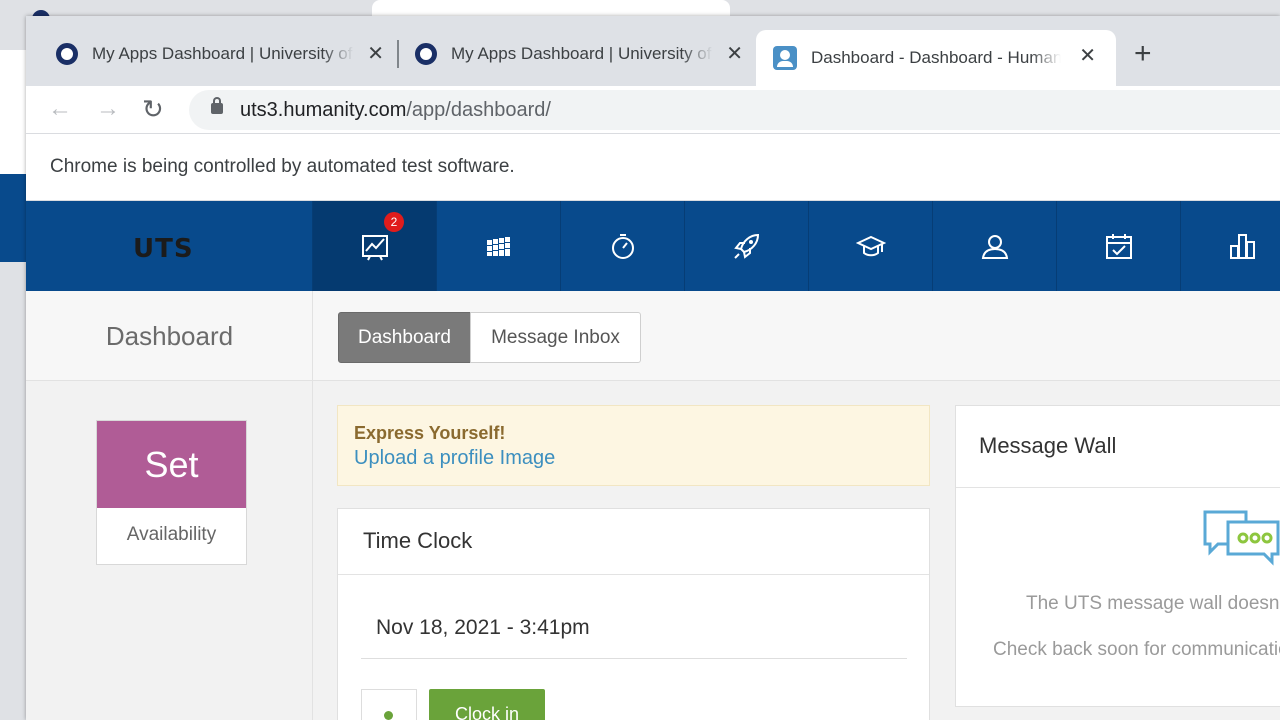 The width and height of the screenshot is (1280, 720). What do you see at coordinates (13, 218) in the screenshot?
I see `background-page-nav-edge` at bounding box center [13, 218].